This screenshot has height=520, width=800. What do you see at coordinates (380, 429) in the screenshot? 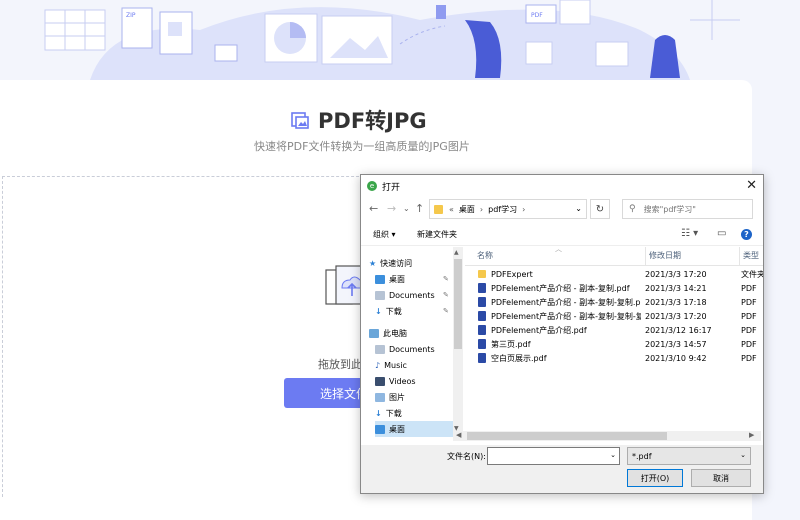
I see `desktop-icon` at bounding box center [380, 429].